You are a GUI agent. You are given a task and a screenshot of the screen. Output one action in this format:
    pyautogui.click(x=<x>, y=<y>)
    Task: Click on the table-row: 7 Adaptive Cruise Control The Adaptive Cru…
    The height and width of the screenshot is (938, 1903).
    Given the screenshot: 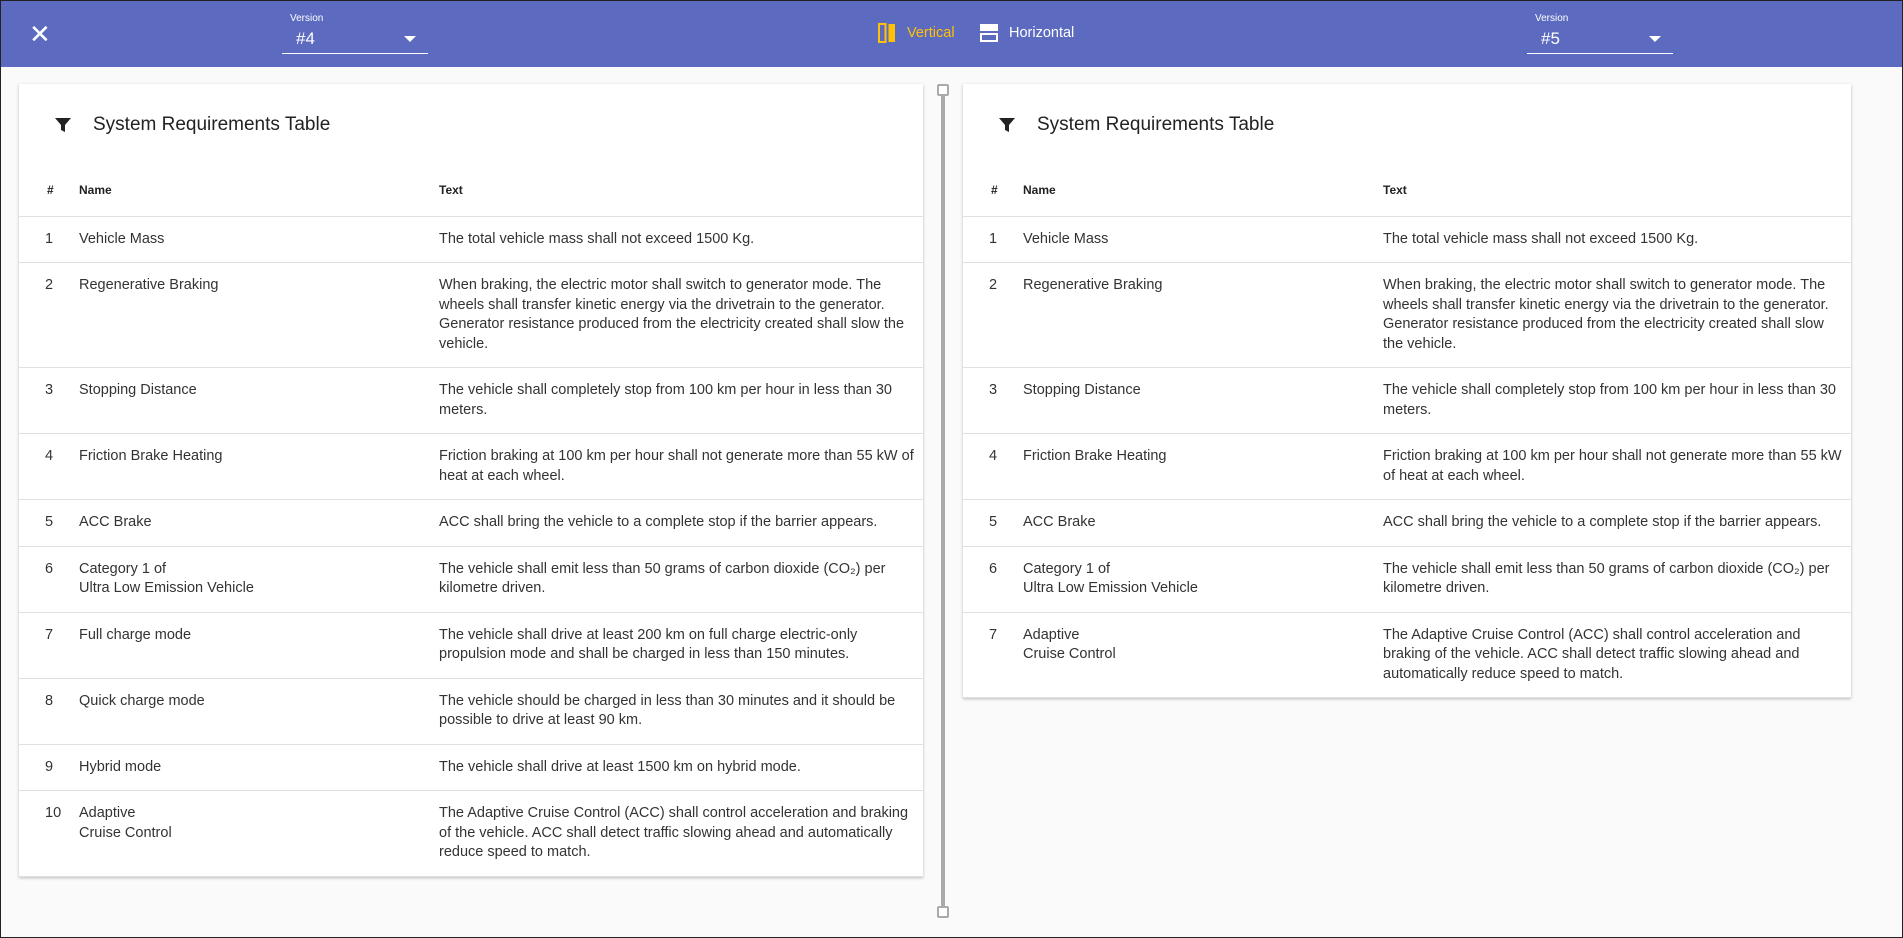 What is the action you would take?
    pyautogui.click(x=1407, y=655)
    